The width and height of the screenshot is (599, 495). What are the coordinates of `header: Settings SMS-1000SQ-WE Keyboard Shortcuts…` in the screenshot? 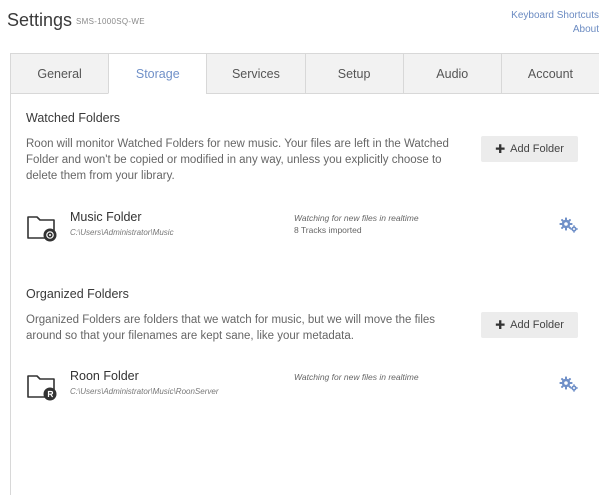 It's located at (299, 26).